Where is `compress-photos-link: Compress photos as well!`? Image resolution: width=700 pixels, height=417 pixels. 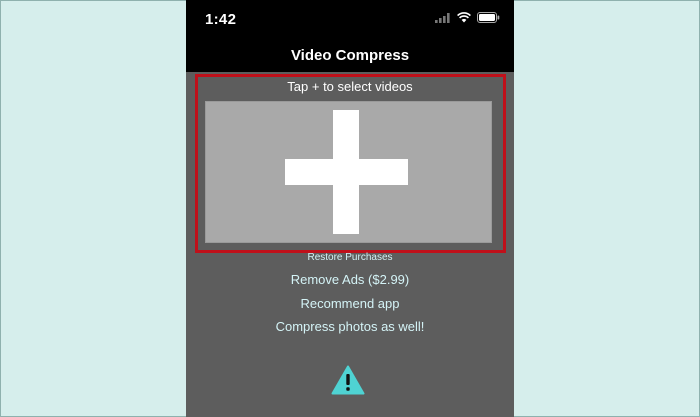 compress-photos-link: Compress photos as well! is located at coordinates (350, 326).